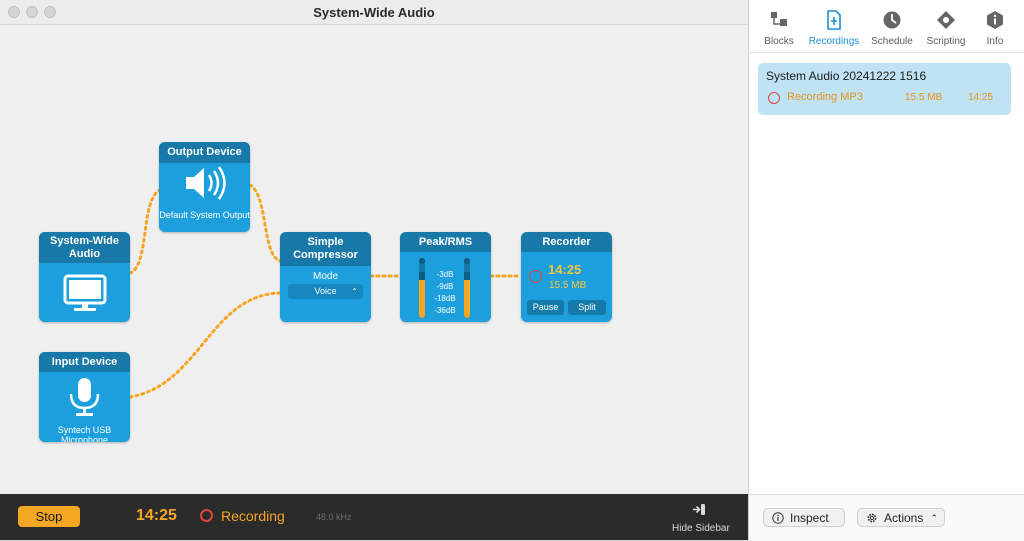 The width and height of the screenshot is (1024, 541). Describe the element at coordinates (809, 518) in the screenshot. I see `inspect-label: Inspect` at that location.